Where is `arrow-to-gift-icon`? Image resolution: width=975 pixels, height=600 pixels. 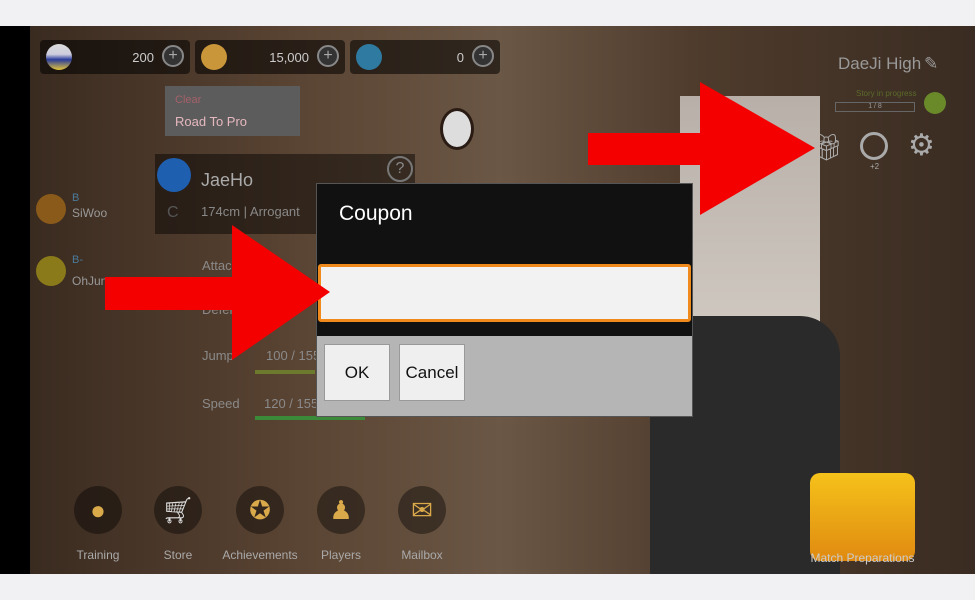
arrow-to-gift-icon is located at coordinates (701, 148).